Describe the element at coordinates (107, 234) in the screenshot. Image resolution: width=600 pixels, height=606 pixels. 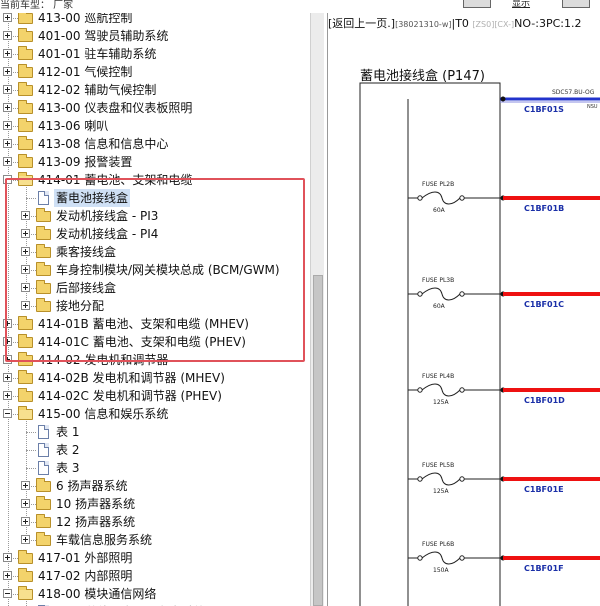
I see `tree-node-label: 发动机接线盒 - PI4` at that location.